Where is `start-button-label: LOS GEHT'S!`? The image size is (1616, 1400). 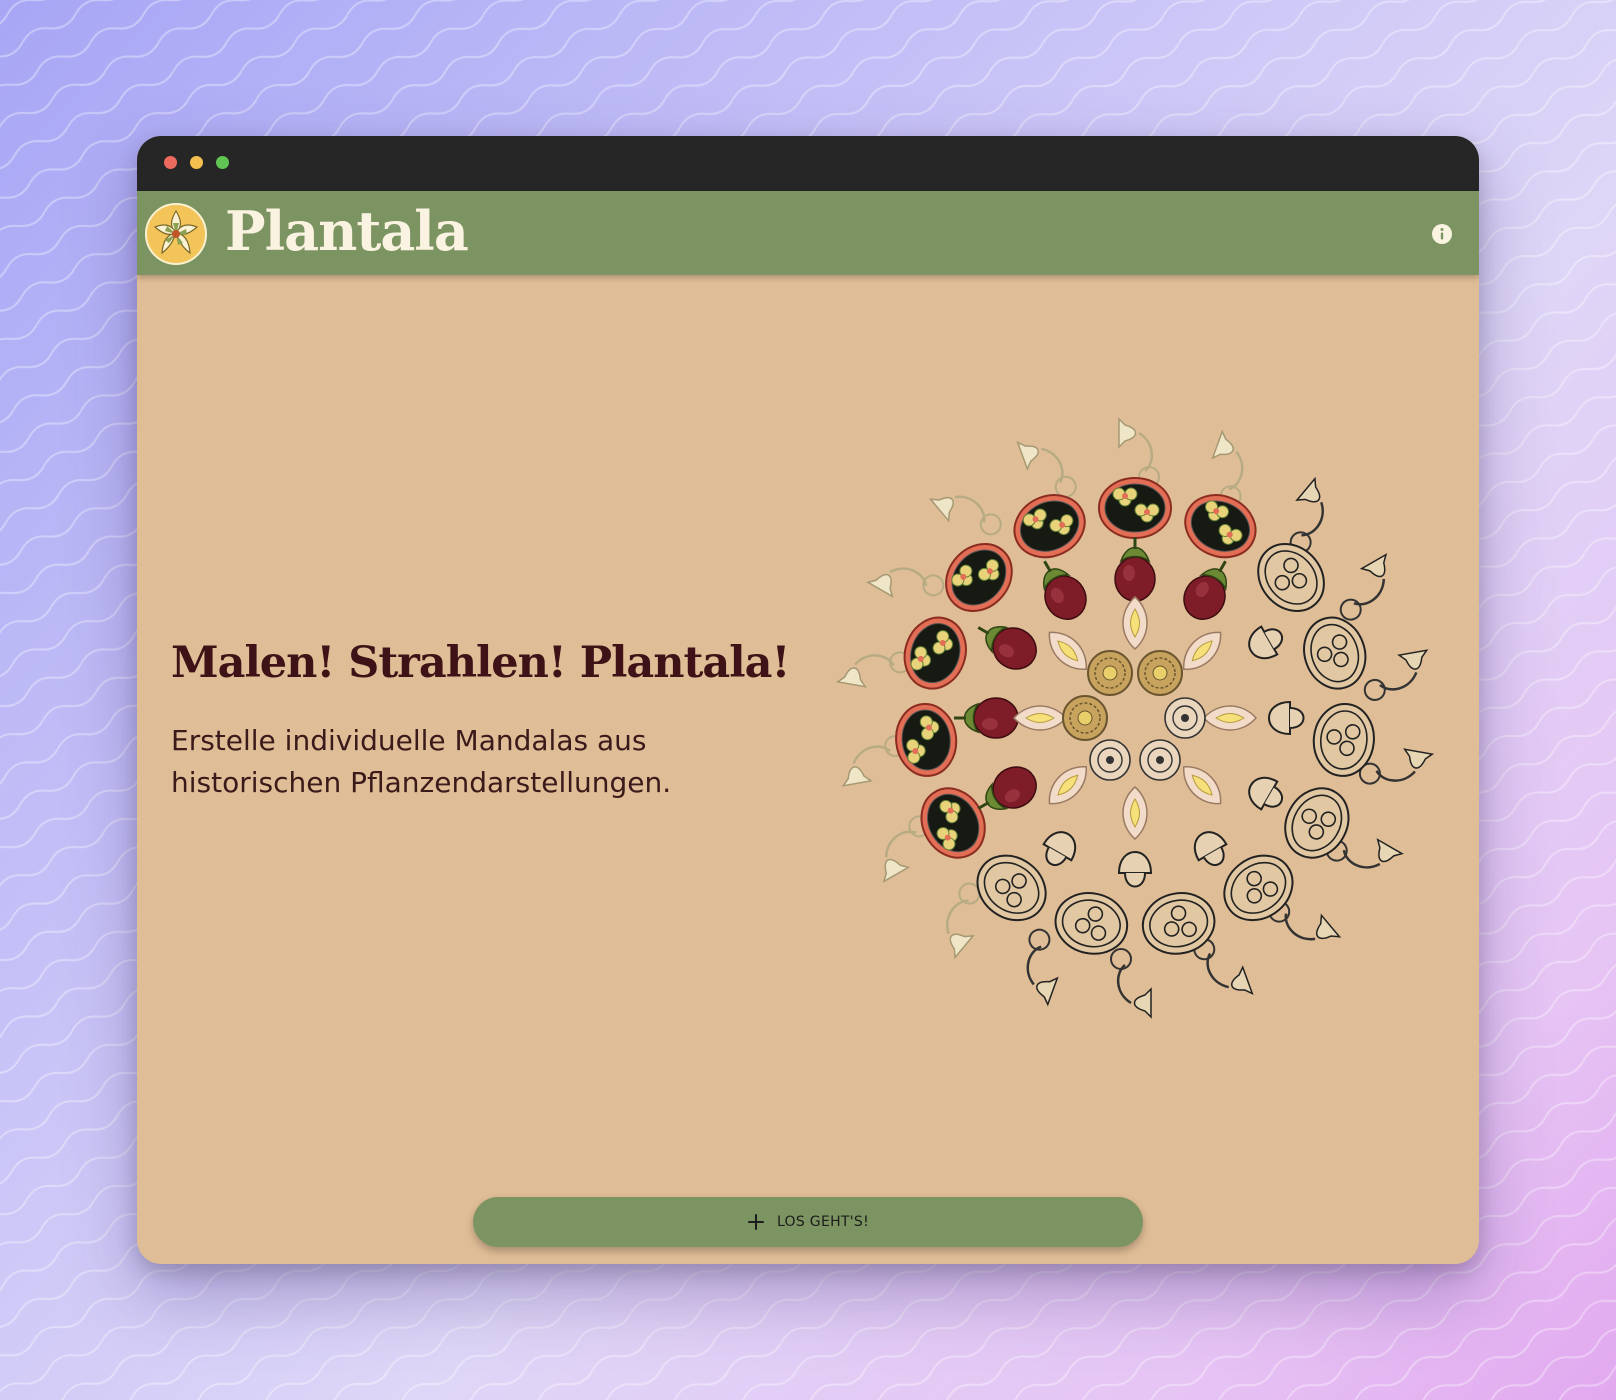
start-button-label: LOS GEHT'S! is located at coordinates (823, 1222).